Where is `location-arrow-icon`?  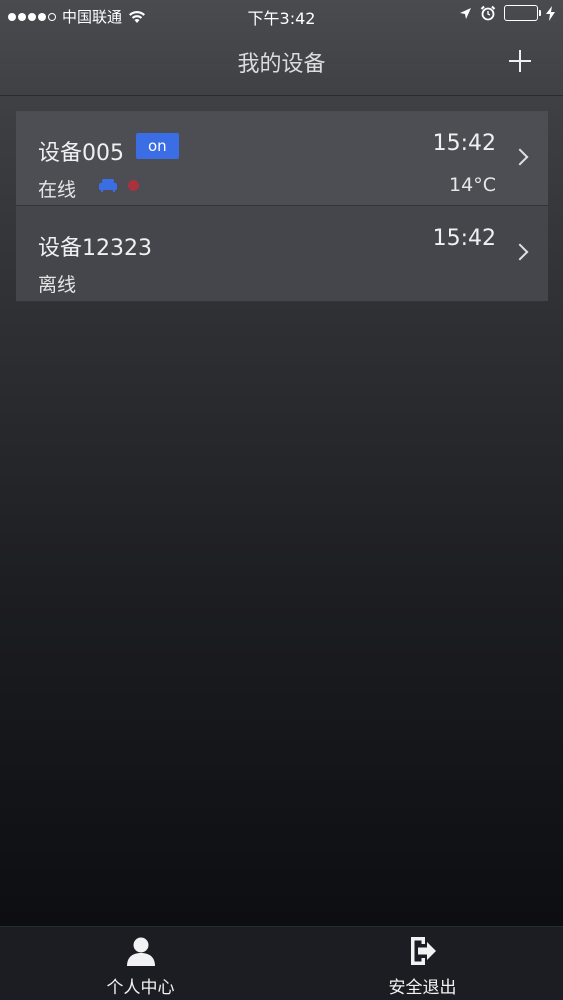
location-arrow-icon is located at coordinates (465, 13).